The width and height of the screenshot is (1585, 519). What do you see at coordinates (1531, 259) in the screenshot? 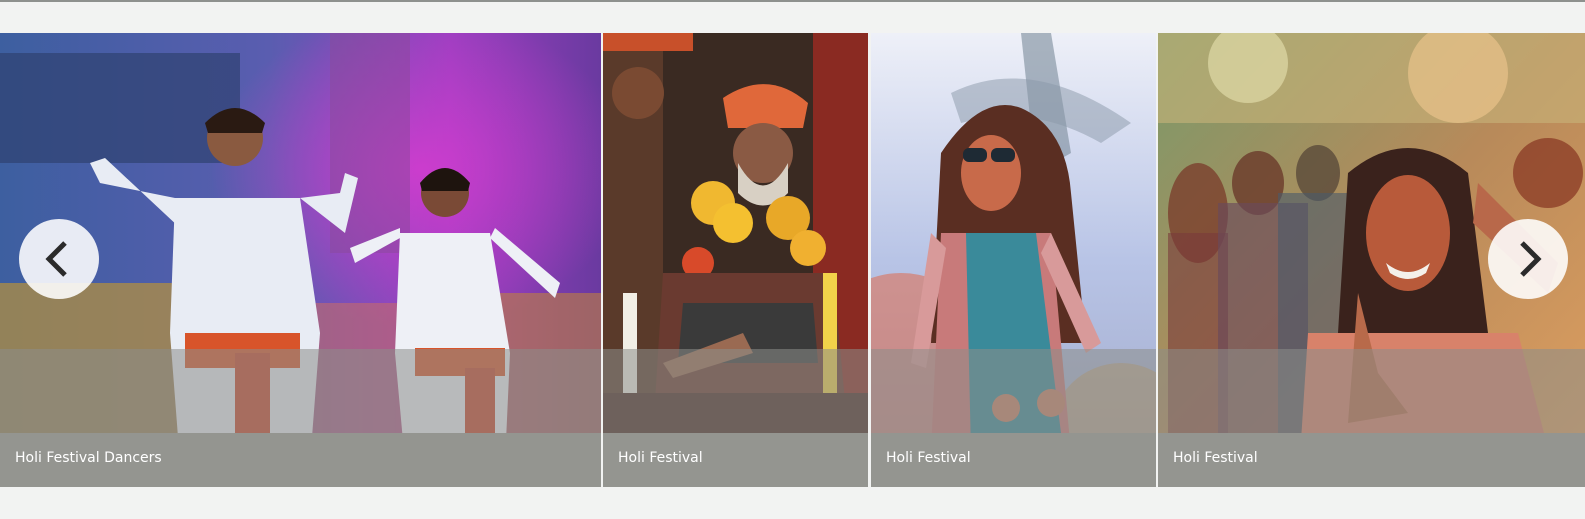
I see `chevron-right-icon` at bounding box center [1531, 259].